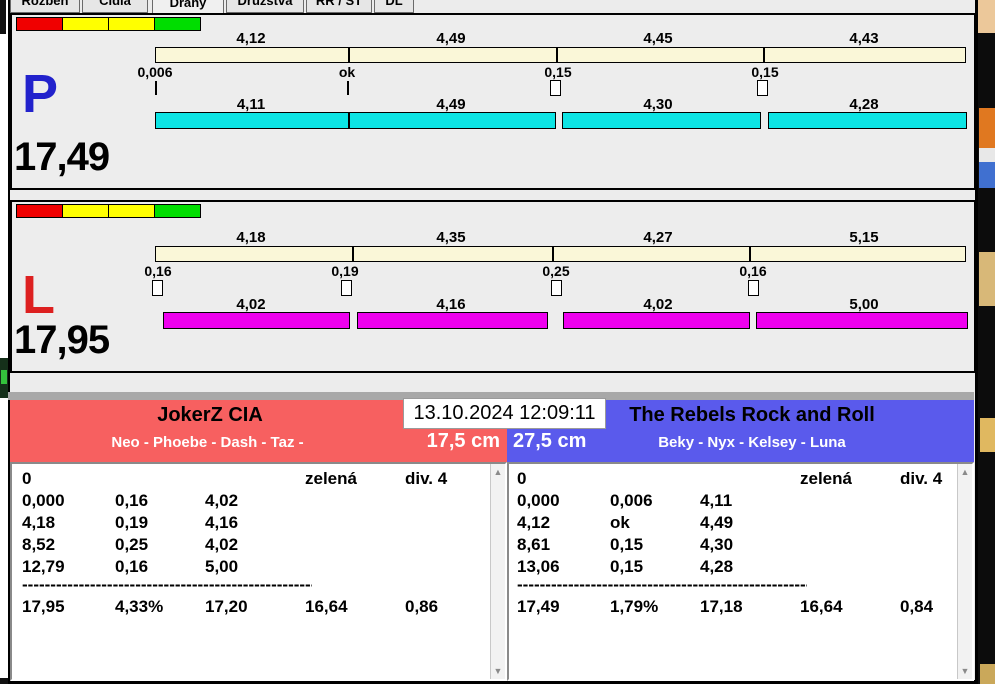  What do you see at coordinates (62, 340) in the screenshot?
I see `l-lane-total: 17,95` at bounding box center [62, 340].